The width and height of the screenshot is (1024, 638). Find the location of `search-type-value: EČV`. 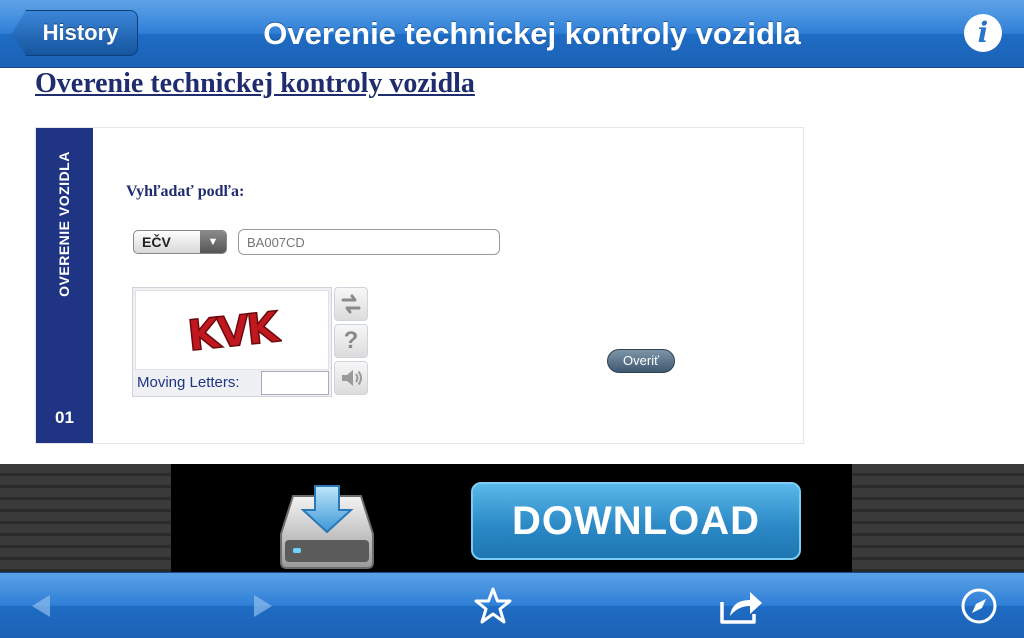

search-type-value: EČV is located at coordinates (156, 242).